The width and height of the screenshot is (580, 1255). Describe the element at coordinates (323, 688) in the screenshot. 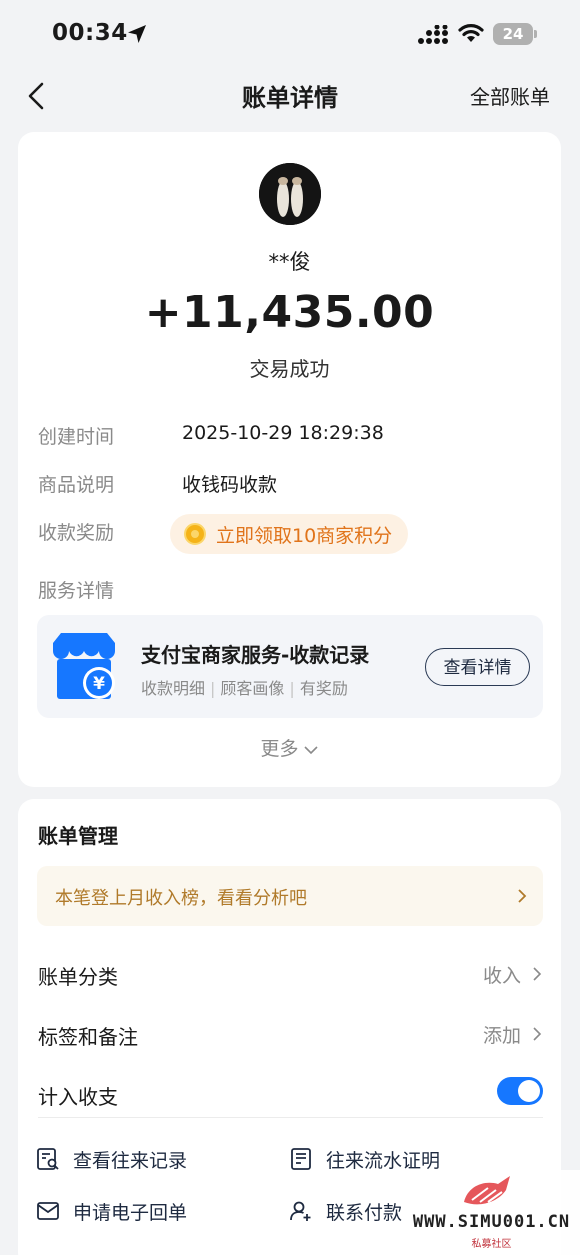

I see `service-tag: 有奖励` at that location.